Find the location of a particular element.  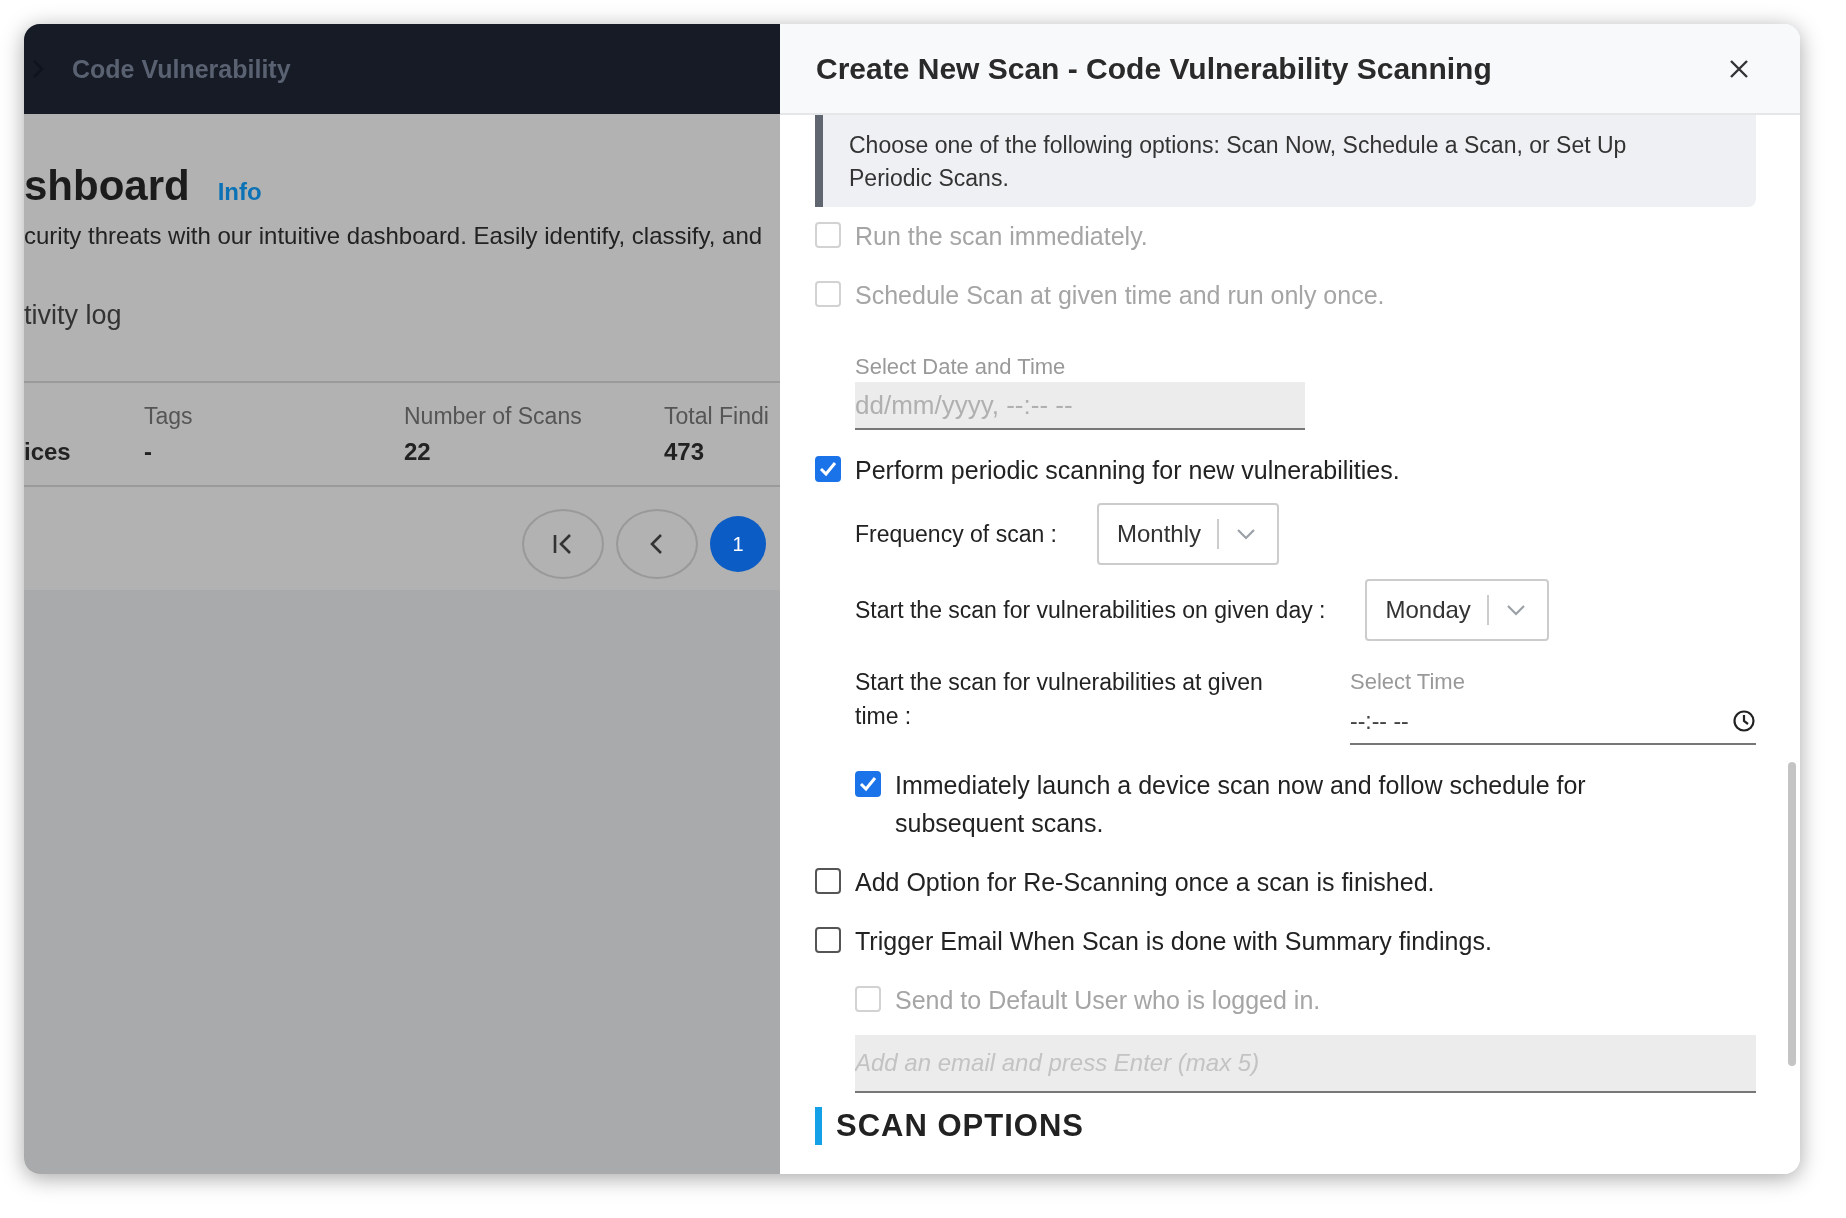

field-label: Start the scan for vulnerabilities on given day : is located at coordinates (1090, 610).